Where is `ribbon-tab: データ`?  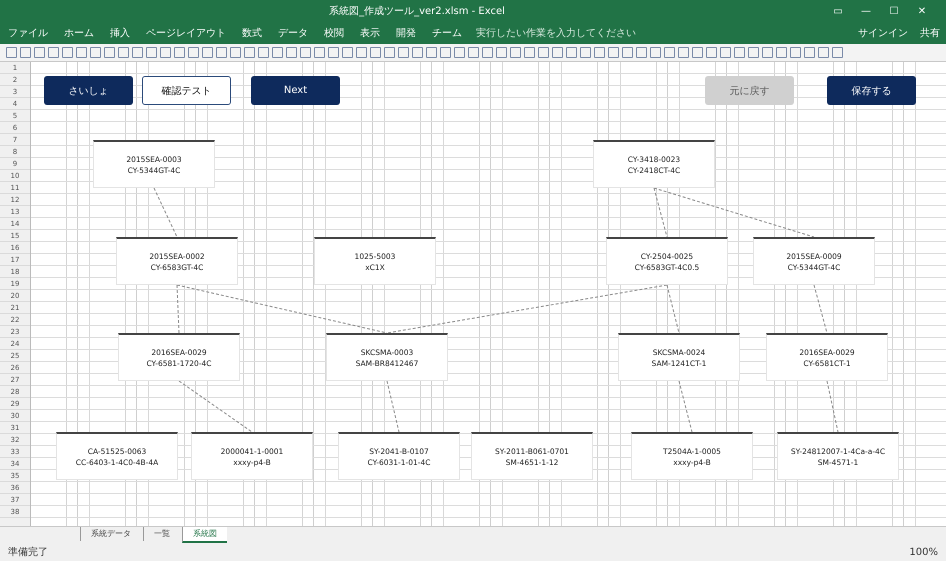
ribbon-tab: データ is located at coordinates (293, 33).